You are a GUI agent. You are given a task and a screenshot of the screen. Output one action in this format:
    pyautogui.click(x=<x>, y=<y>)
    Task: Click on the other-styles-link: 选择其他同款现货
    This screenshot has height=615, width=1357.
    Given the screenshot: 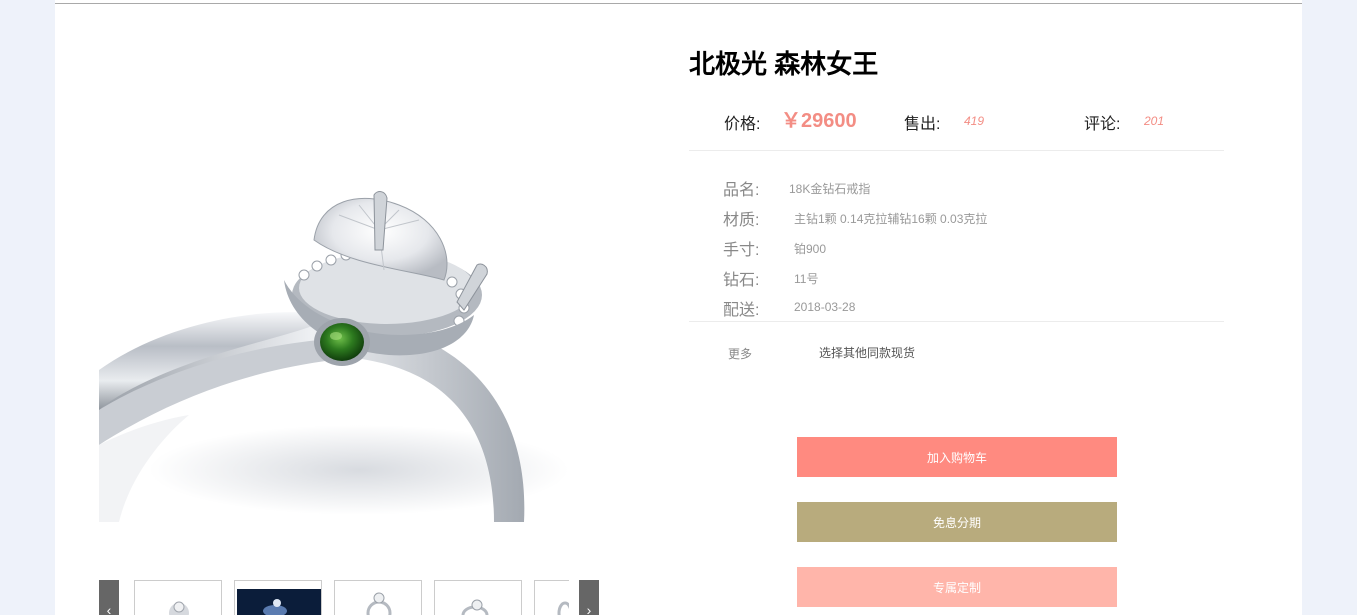 What is the action you would take?
    pyautogui.click(x=867, y=352)
    